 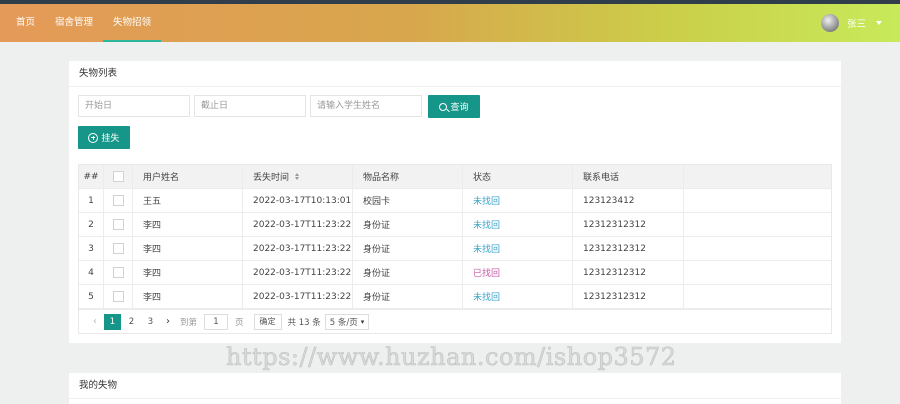 I want to click on search-button-label: 查询, so click(x=459, y=108).